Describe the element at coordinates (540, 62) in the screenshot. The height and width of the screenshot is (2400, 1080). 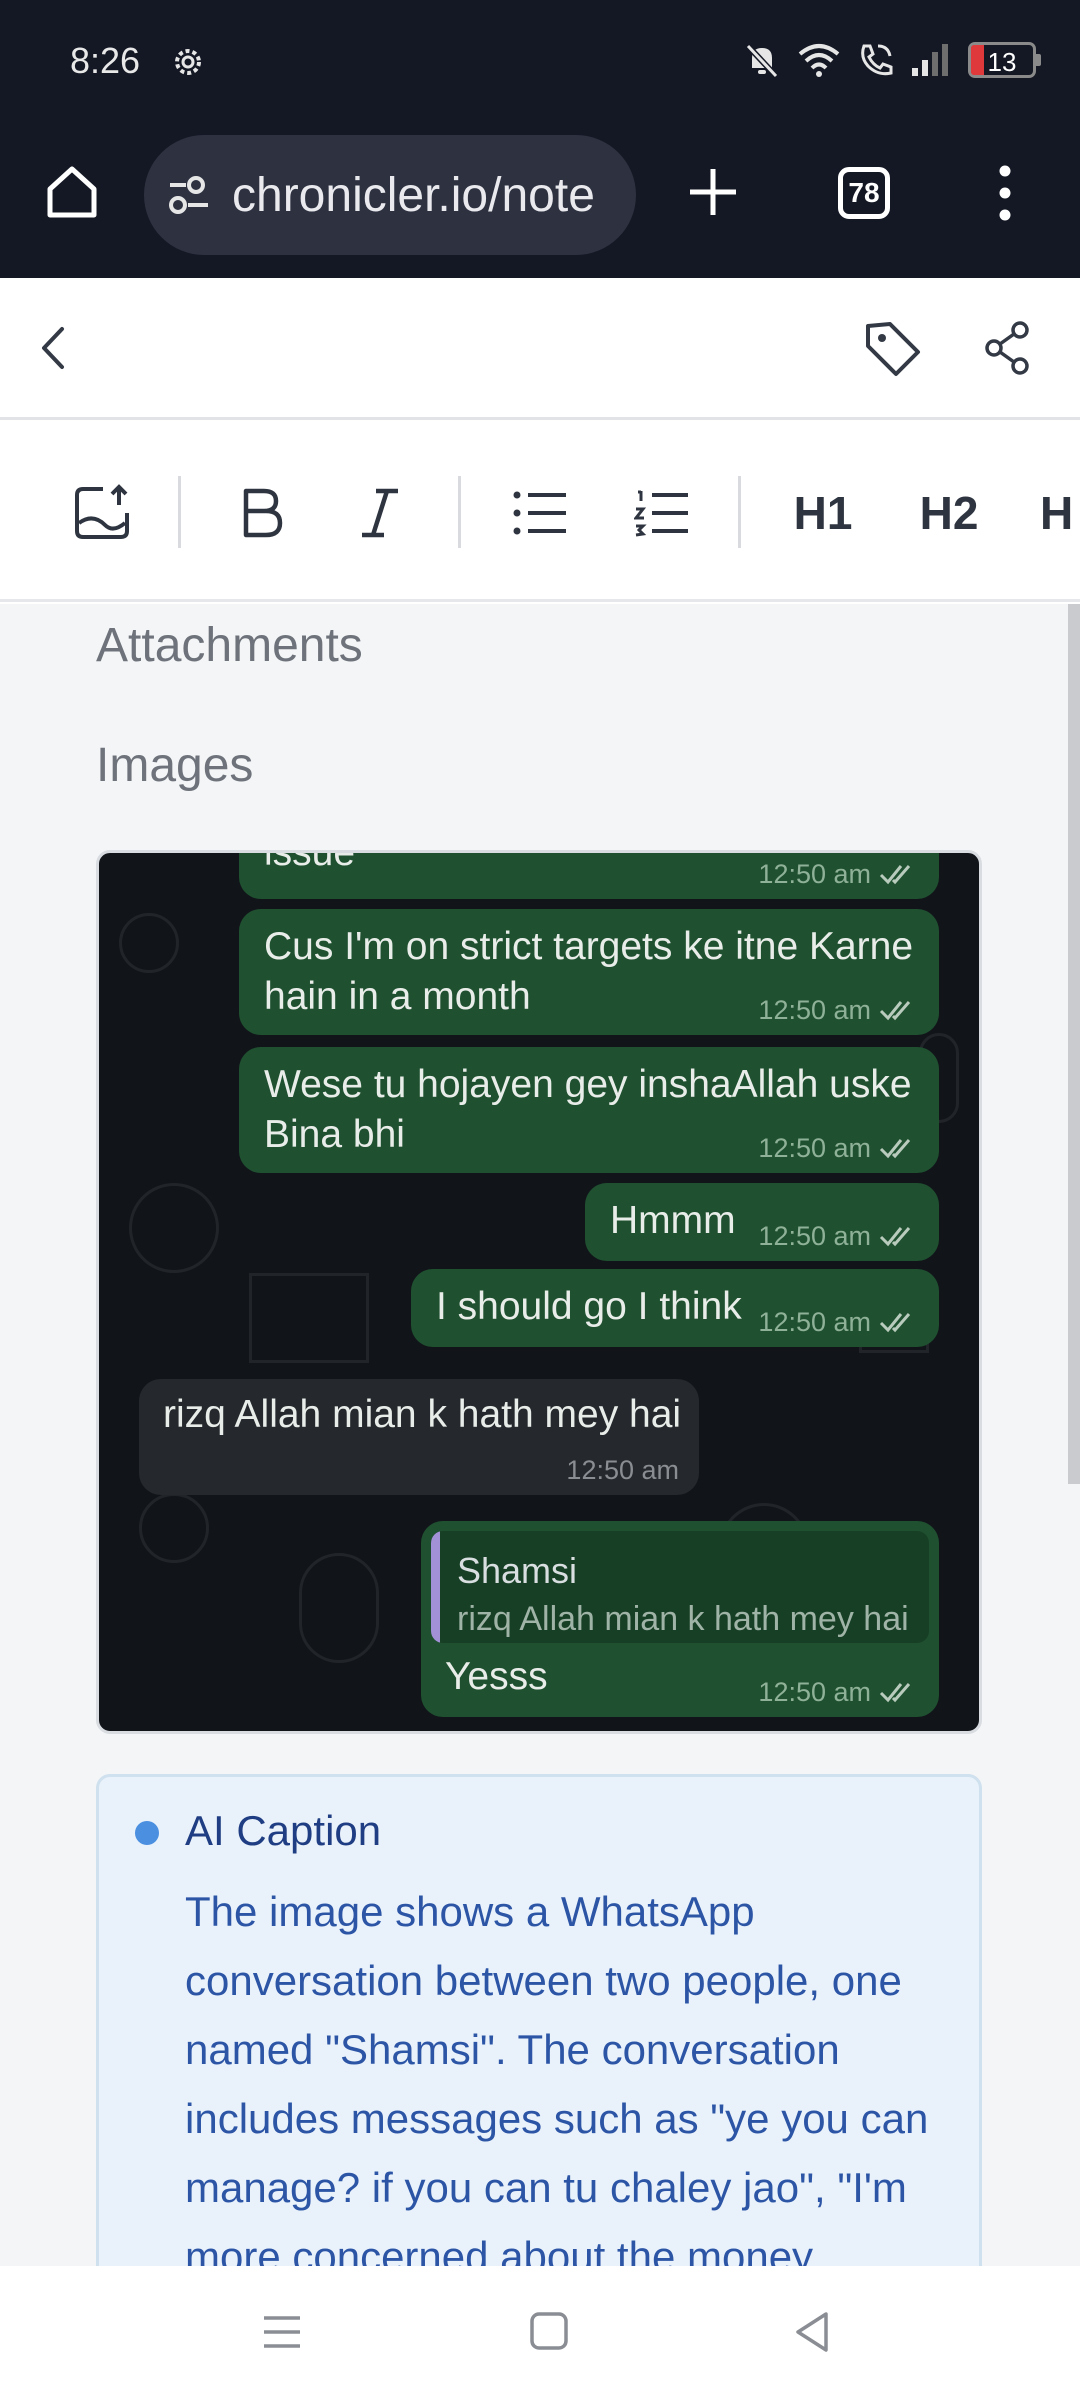
I see `status-bar: 8:26 13` at that location.